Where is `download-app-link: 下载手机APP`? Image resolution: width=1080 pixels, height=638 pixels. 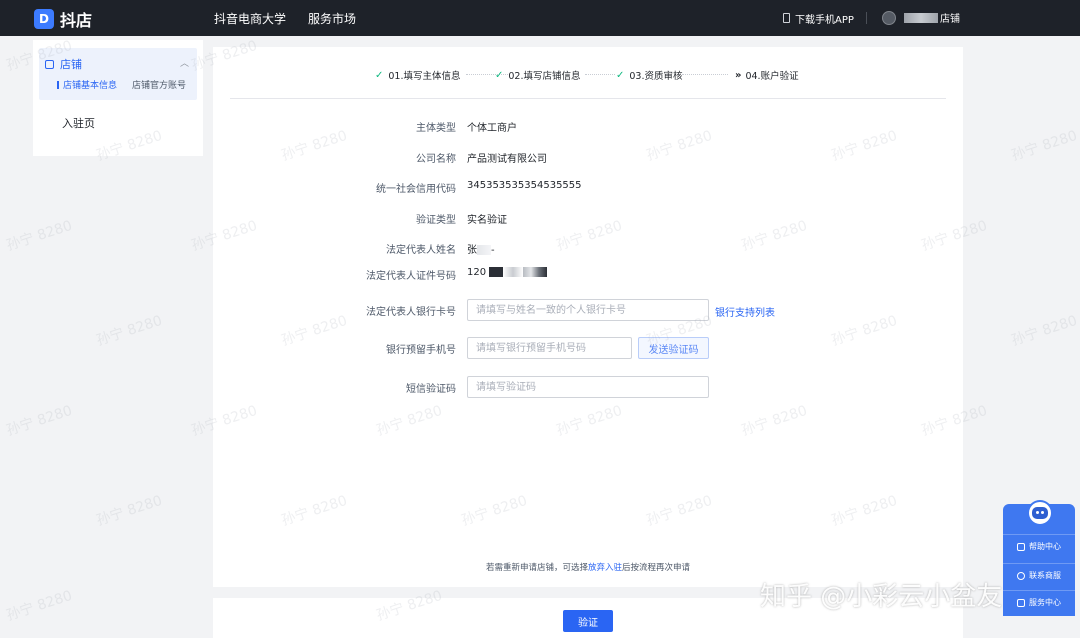 download-app-link: 下载手机APP is located at coordinates (831, 18).